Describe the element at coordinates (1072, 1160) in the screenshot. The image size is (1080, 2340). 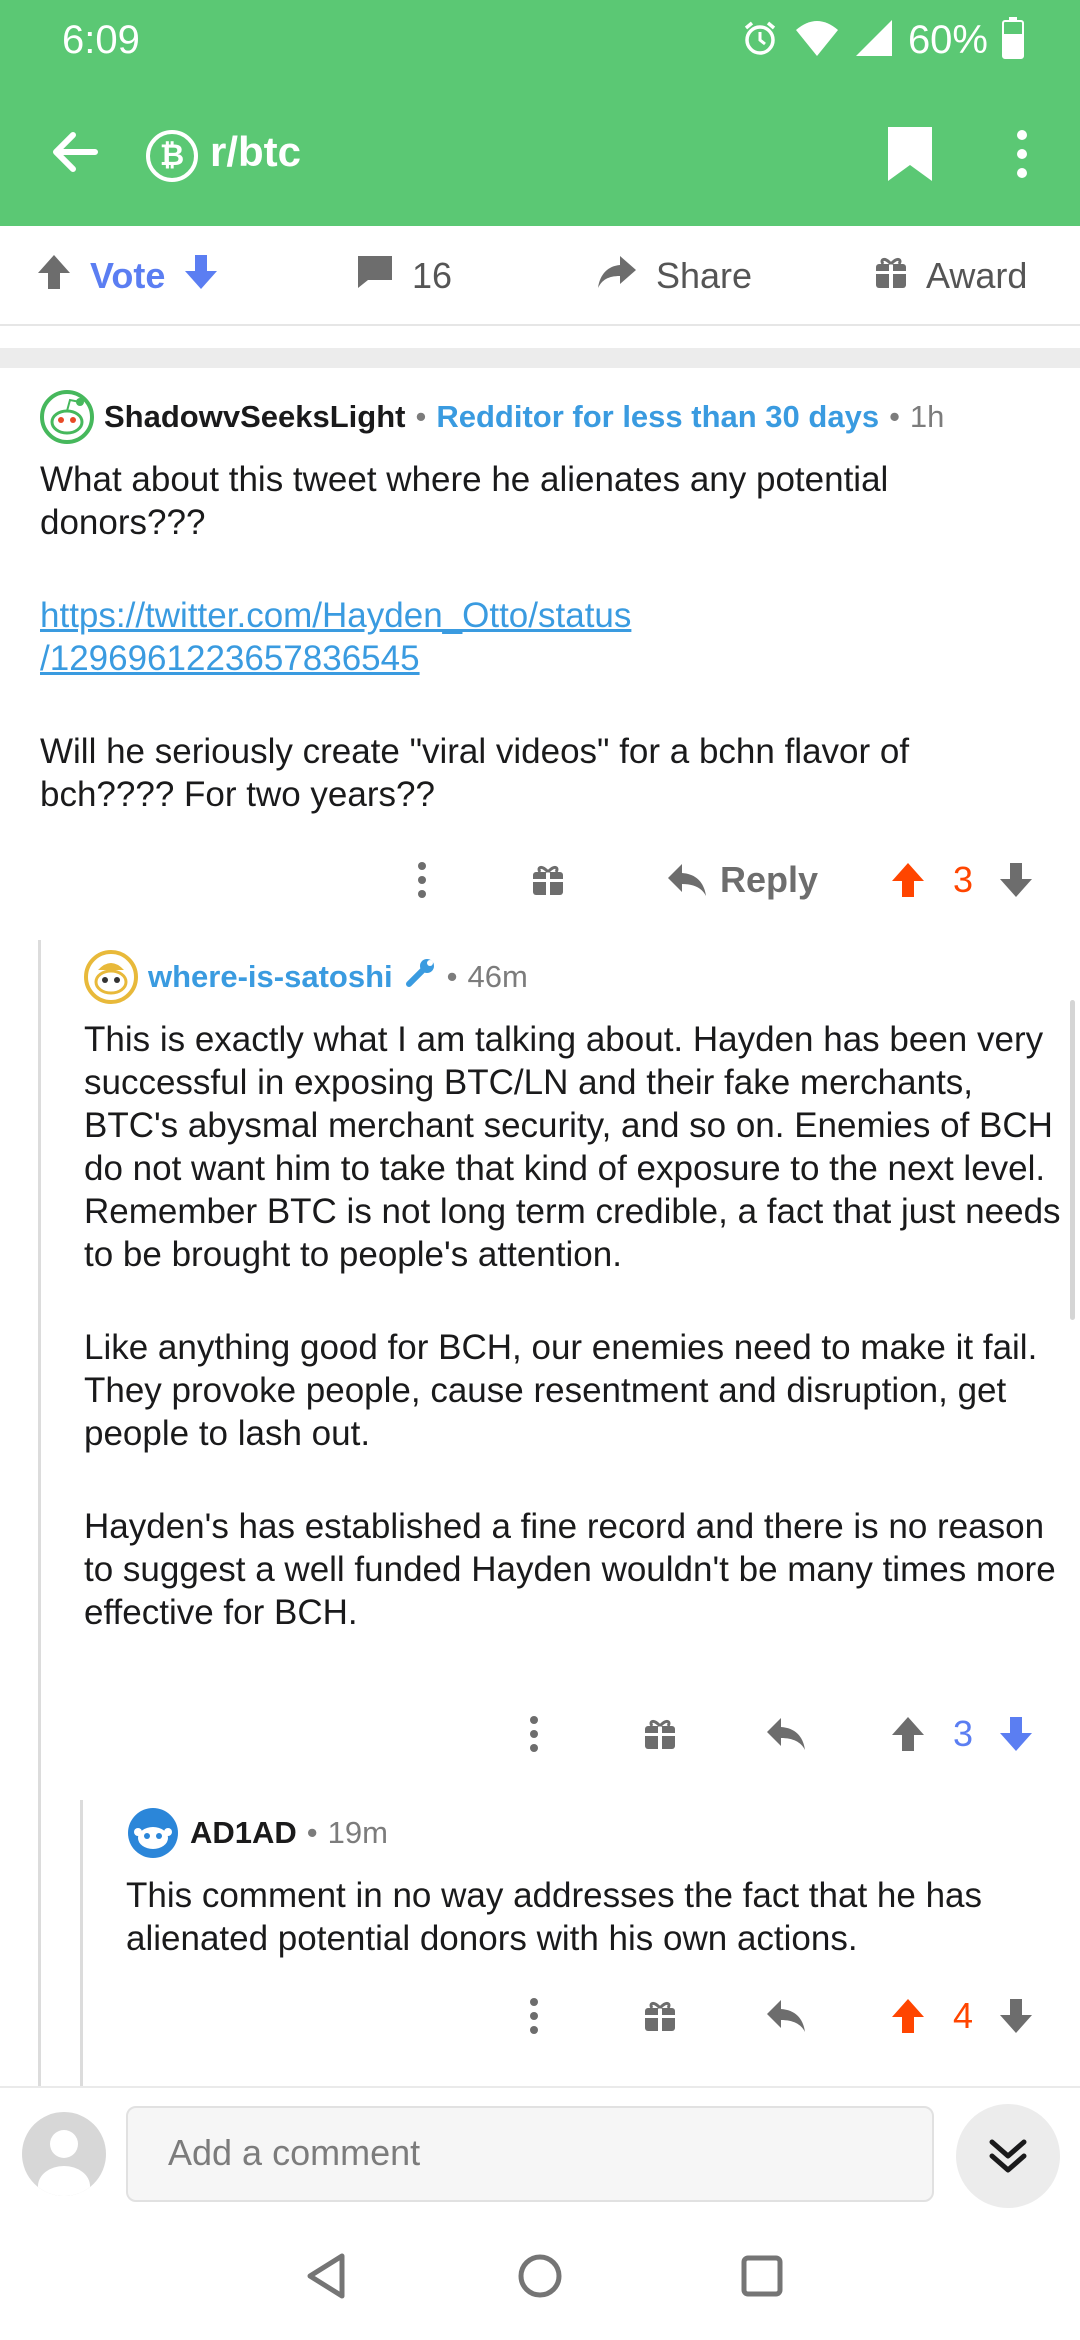
I see `scrollbar` at that location.